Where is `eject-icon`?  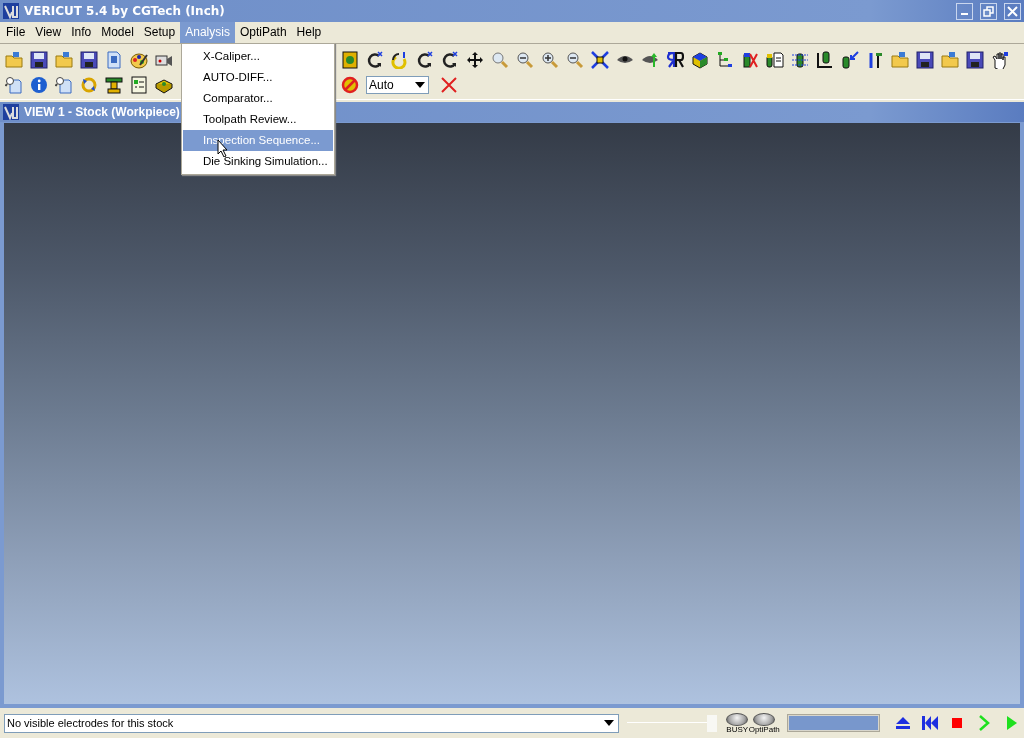
eject-icon is located at coordinates (903, 723).